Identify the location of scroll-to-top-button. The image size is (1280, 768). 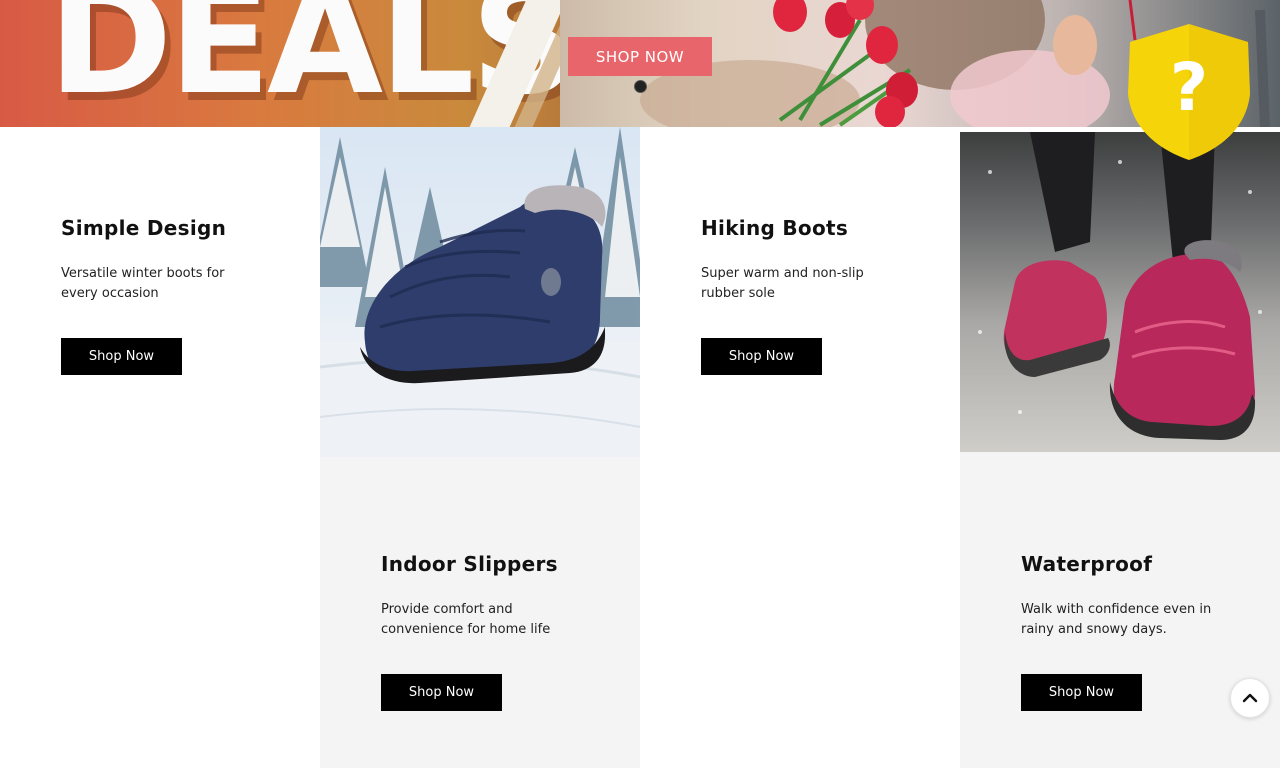
(1250, 698).